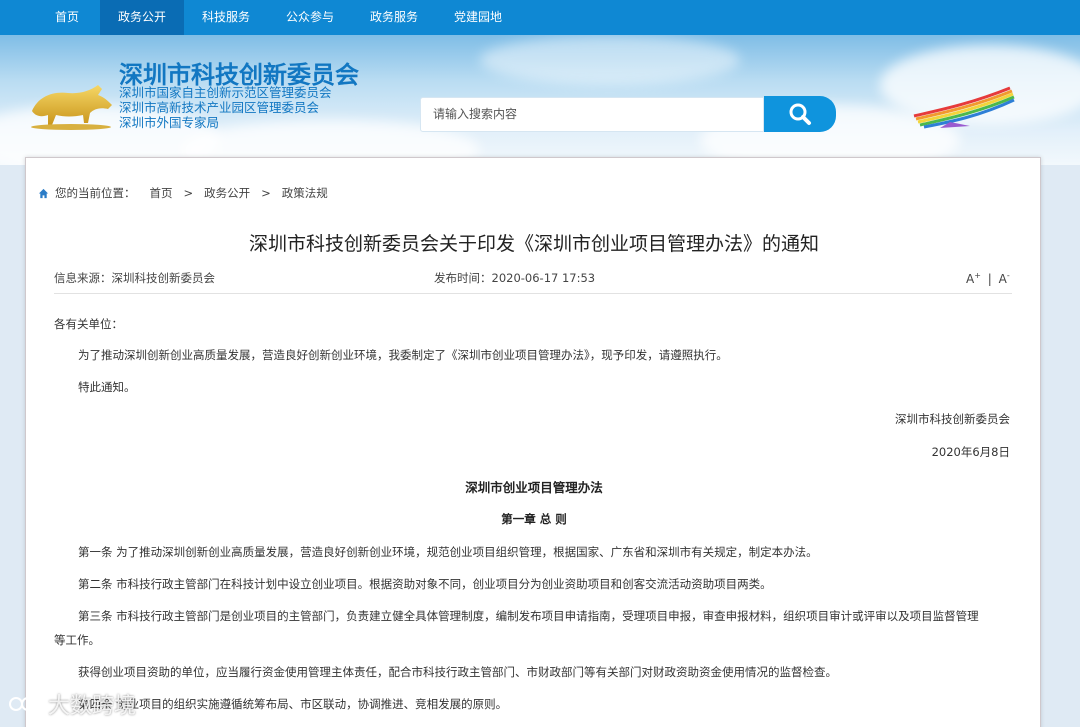 This screenshot has width=1080, height=727. I want to click on font-increase-button: A+, so click(973, 278).